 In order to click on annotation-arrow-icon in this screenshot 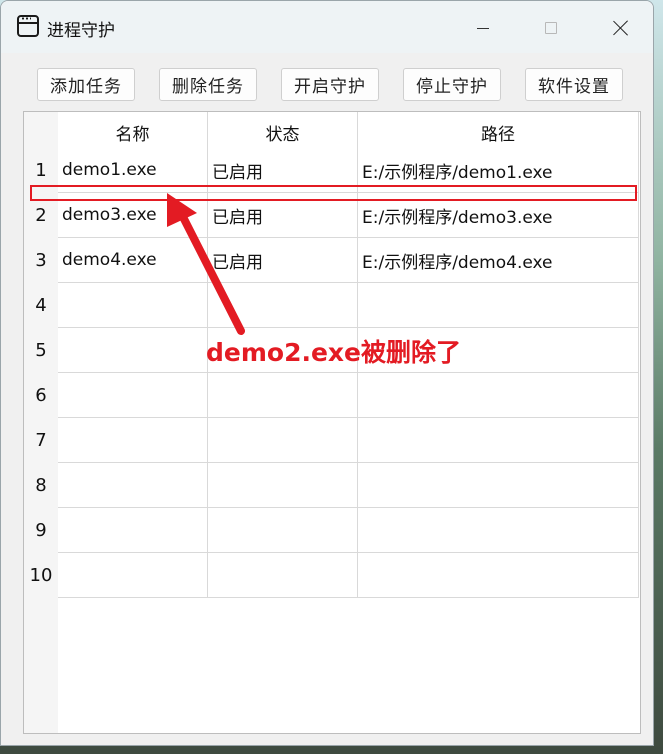, I will do `click(206, 264)`.